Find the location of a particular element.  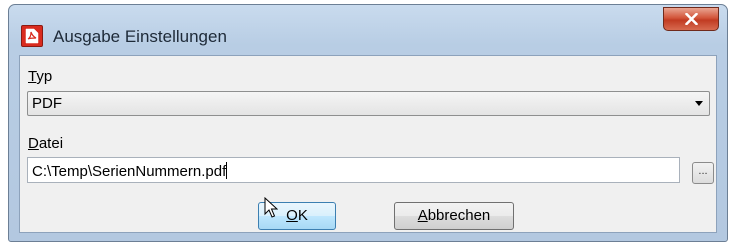

close-icon is located at coordinates (691, 19).